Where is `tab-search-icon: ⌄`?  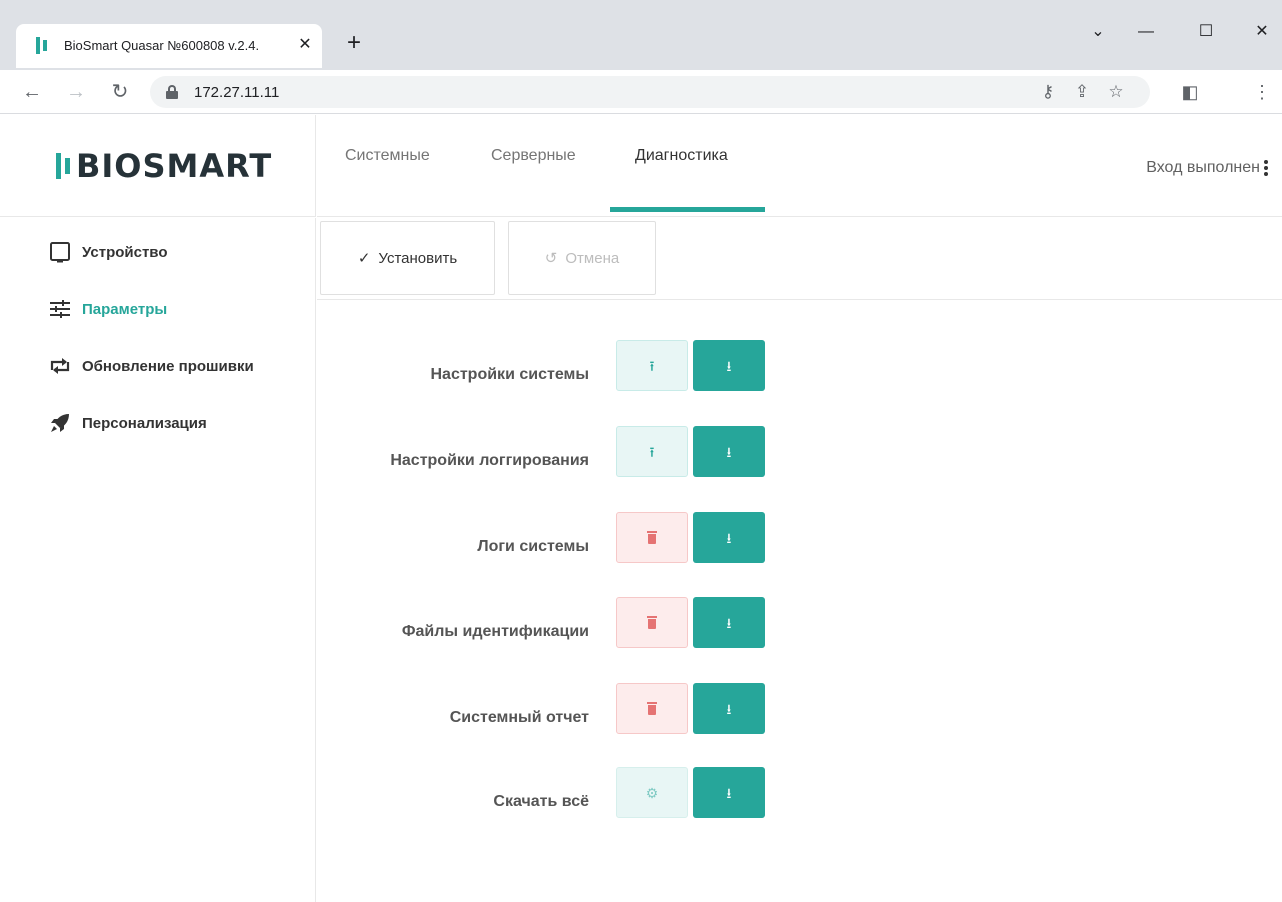
tab-search-icon: ⌄ is located at coordinates (1098, 32).